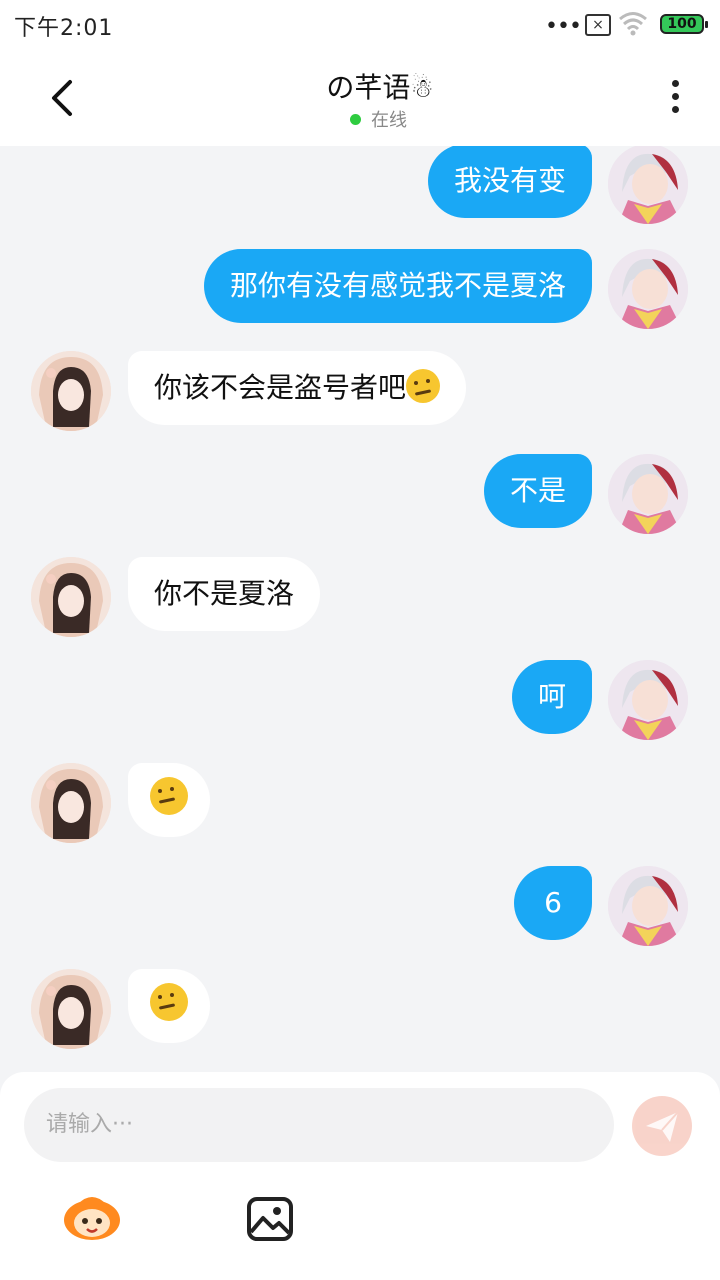 The height and width of the screenshot is (1280, 720). What do you see at coordinates (684, 24) in the screenshot?
I see `battery-icon: 100` at bounding box center [684, 24].